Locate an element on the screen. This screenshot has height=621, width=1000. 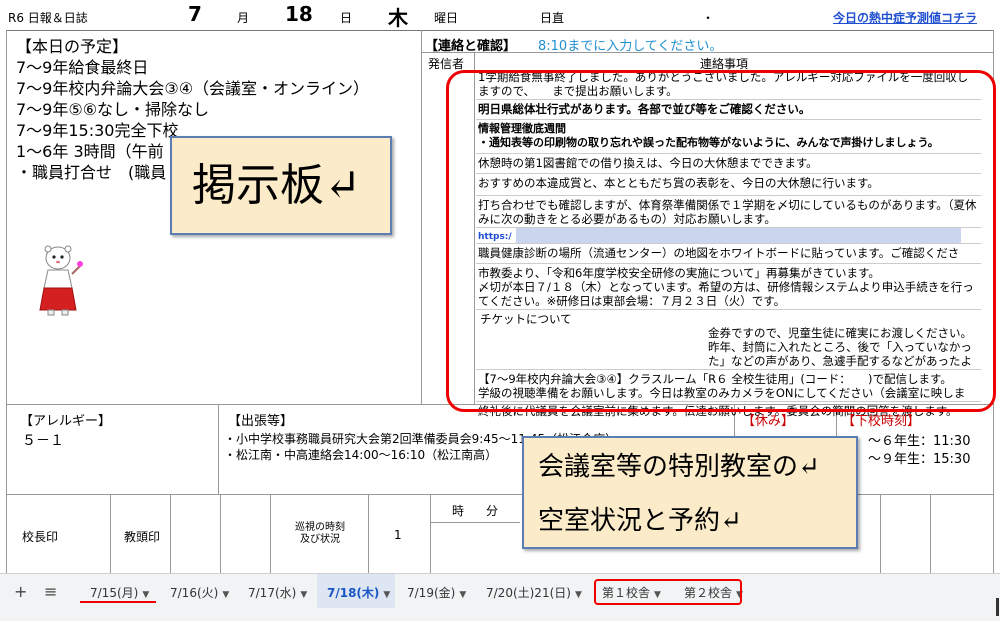
tab-7-18: 7/18(木) ▼ is located at coordinates (358, 592).